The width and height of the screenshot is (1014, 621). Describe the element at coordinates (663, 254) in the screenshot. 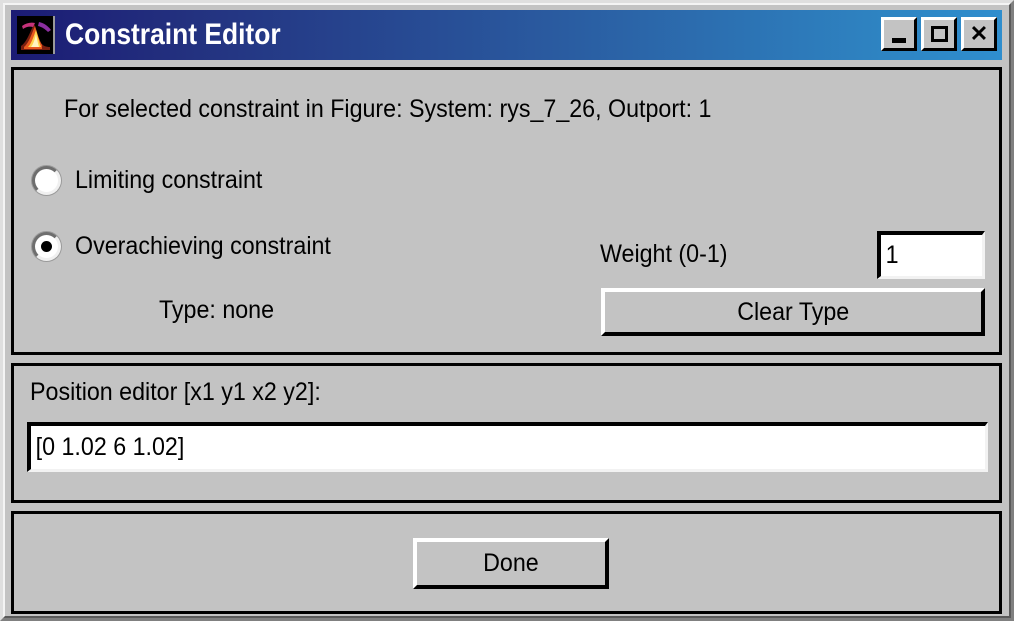

I see `weight-label: Weight (0-1)` at that location.